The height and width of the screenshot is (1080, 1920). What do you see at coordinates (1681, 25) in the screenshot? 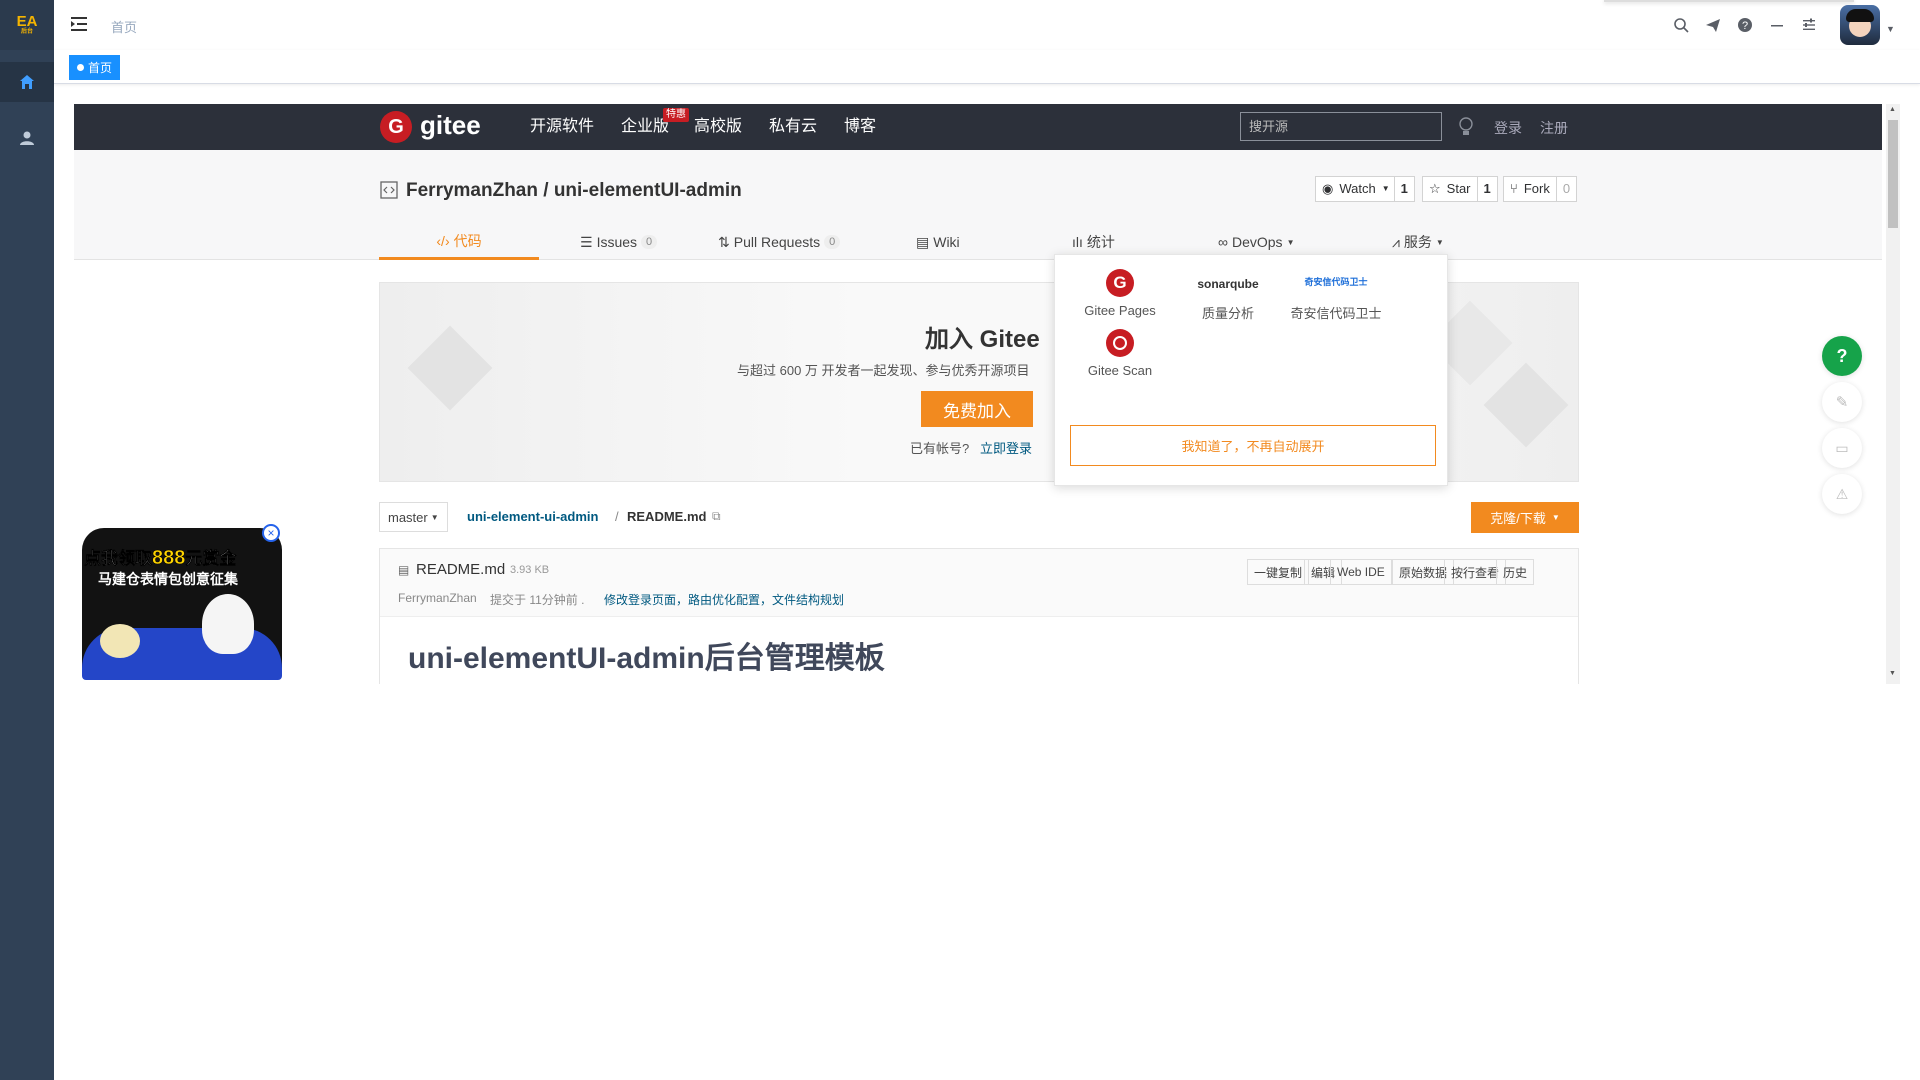
I see `search-button` at bounding box center [1681, 25].